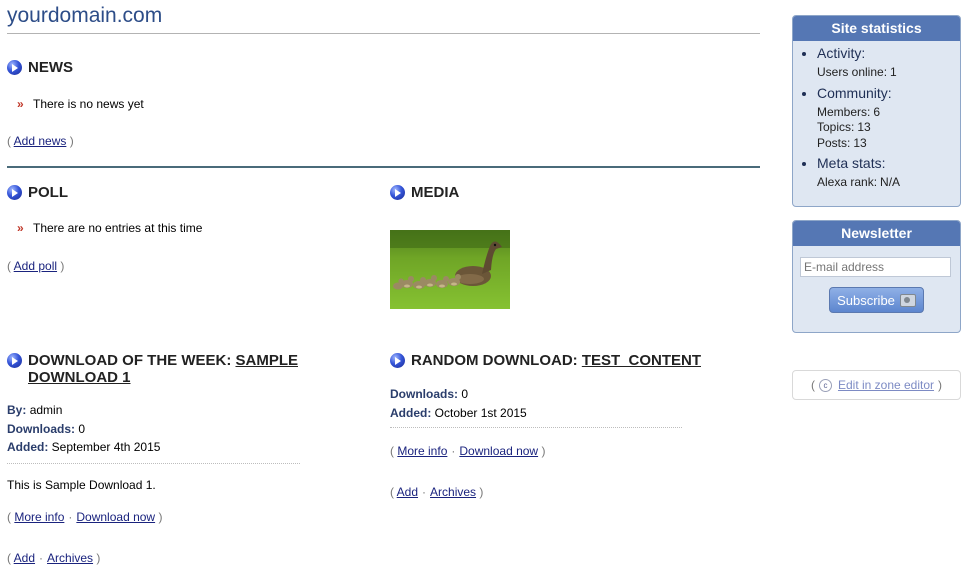 The width and height of the screenshot is (966, 574). I want to click on media-heading: MEDIA, so click(424, 192).